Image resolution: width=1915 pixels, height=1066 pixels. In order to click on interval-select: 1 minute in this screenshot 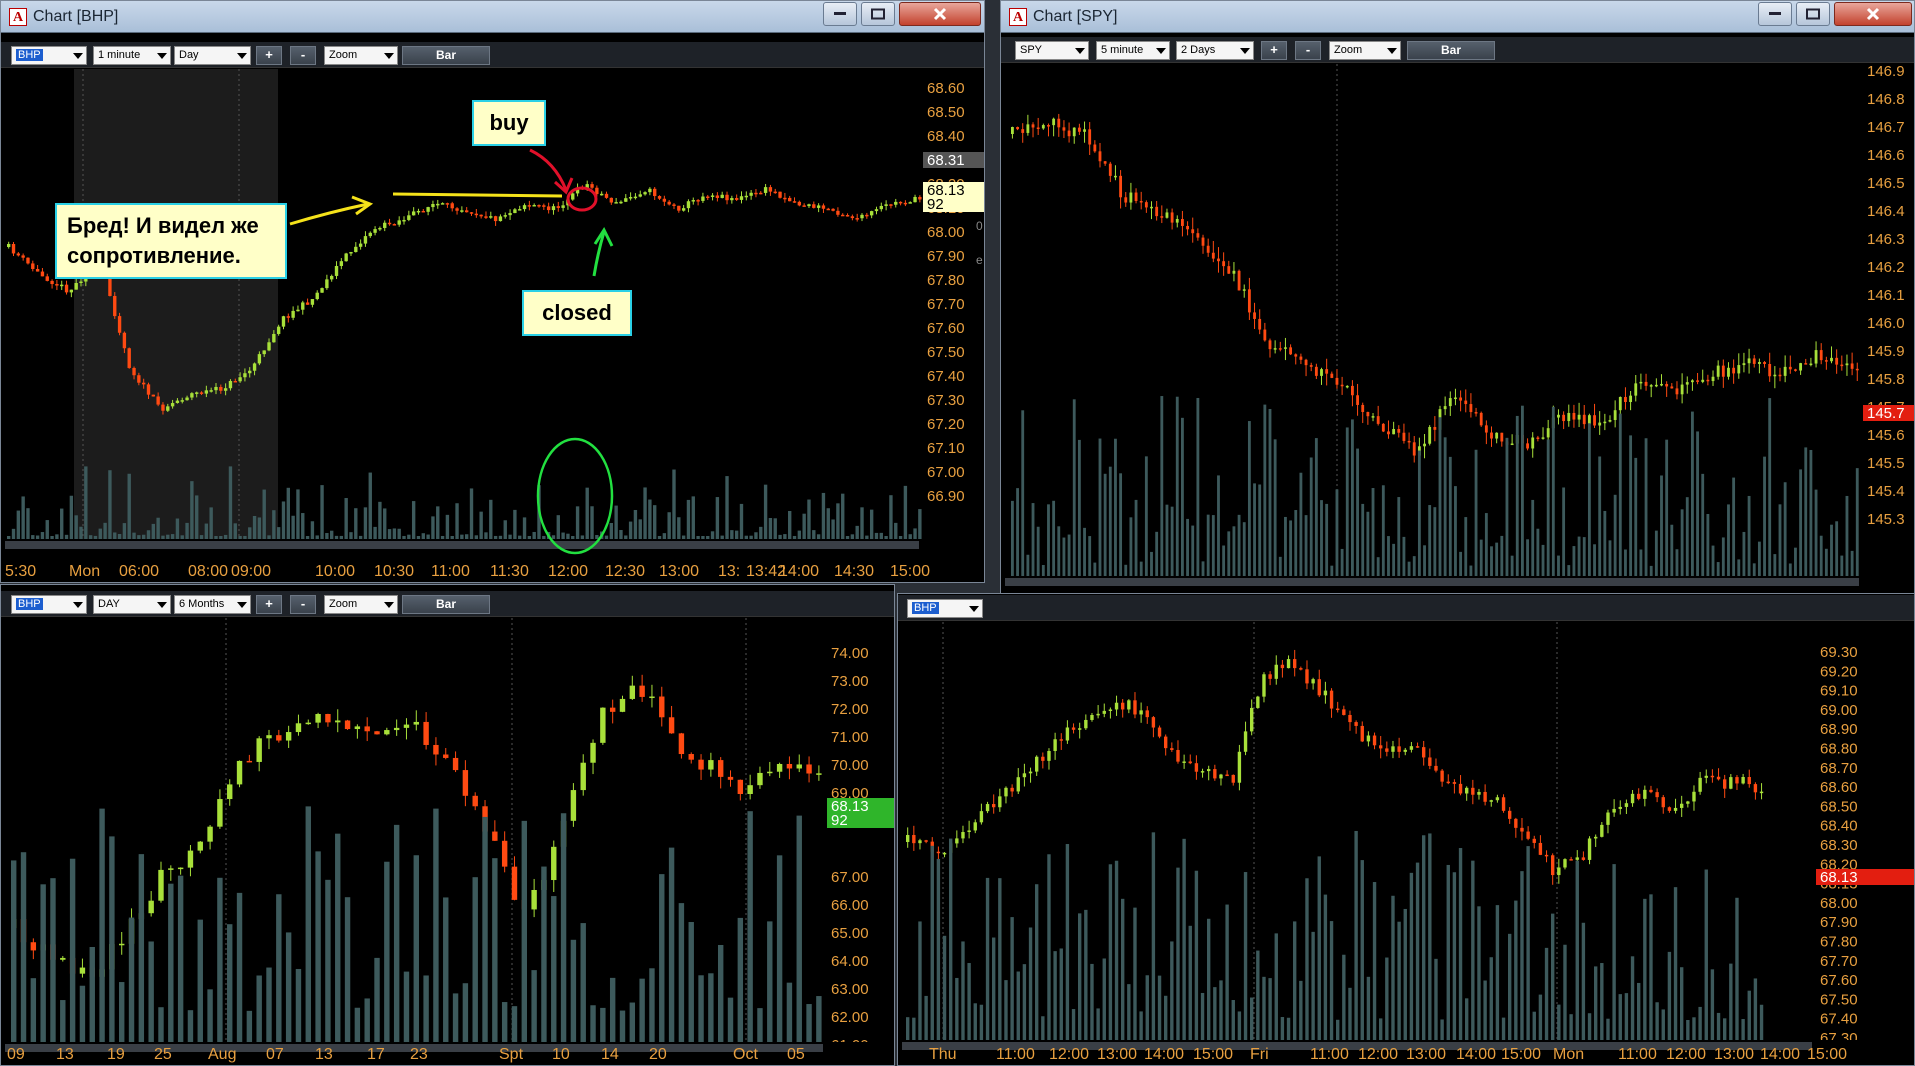, I will do `click(132, 55)`.